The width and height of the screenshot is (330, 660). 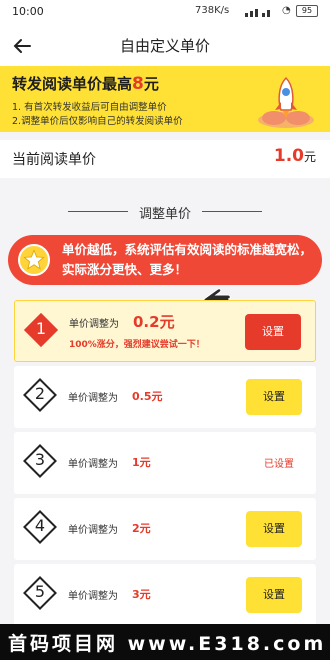 I want to click on current-price-number: 1.0, so click(x=288, y=156).